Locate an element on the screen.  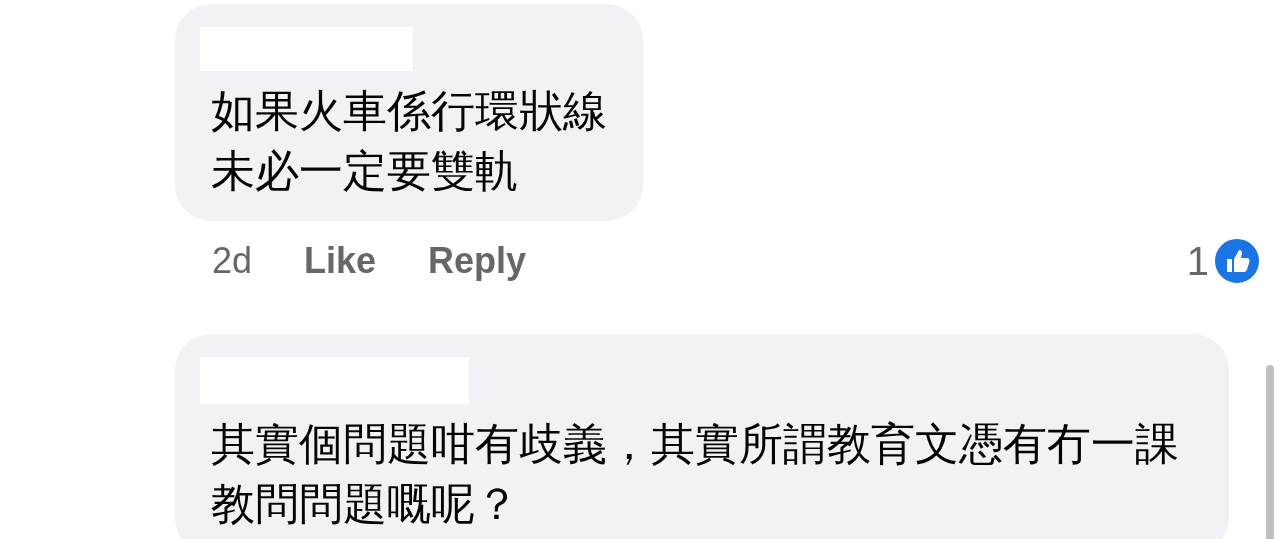
comment-text: 如果火車係行環狀線 未必一定要雙軌 is located at coordinates (409, 141).